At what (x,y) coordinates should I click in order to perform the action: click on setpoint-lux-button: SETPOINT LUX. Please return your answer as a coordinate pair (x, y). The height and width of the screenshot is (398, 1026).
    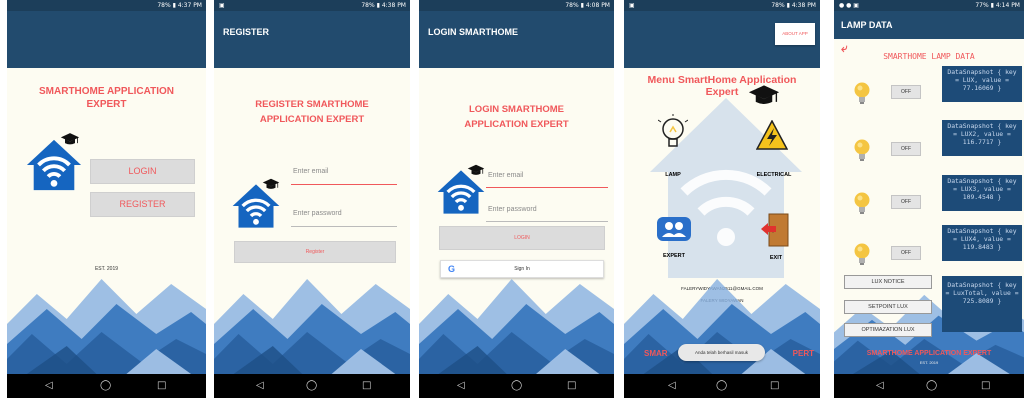
    Looking at the image, I should click on (888, 307).